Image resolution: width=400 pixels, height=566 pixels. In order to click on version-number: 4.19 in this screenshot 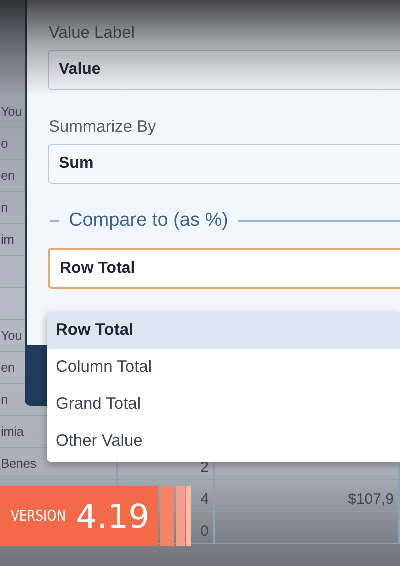, I will do `click(113, 516)`.